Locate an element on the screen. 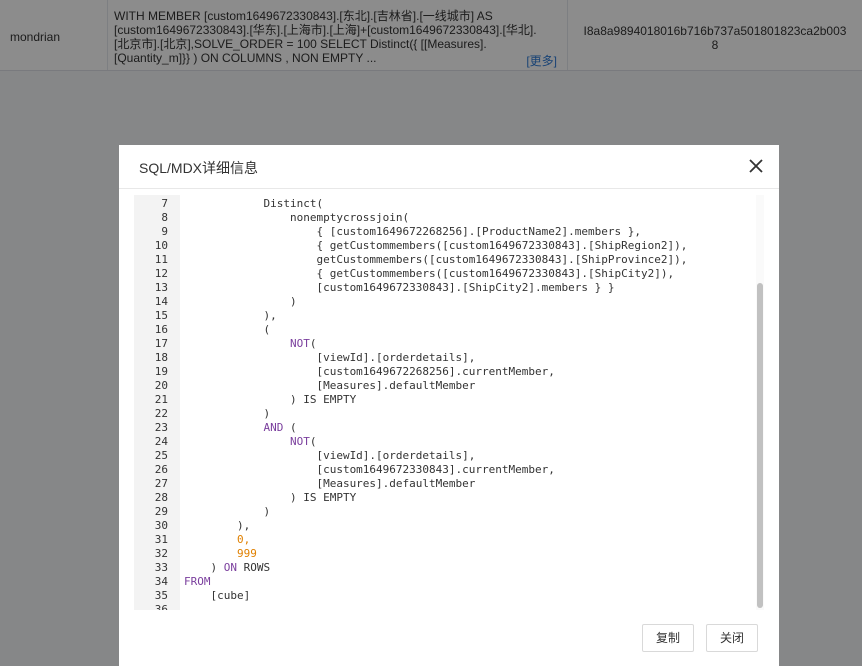 The height and width of the screenshot is (666, 862). code-text: [custom1649672268256].currentMember, is located at coordinates (369, 371).